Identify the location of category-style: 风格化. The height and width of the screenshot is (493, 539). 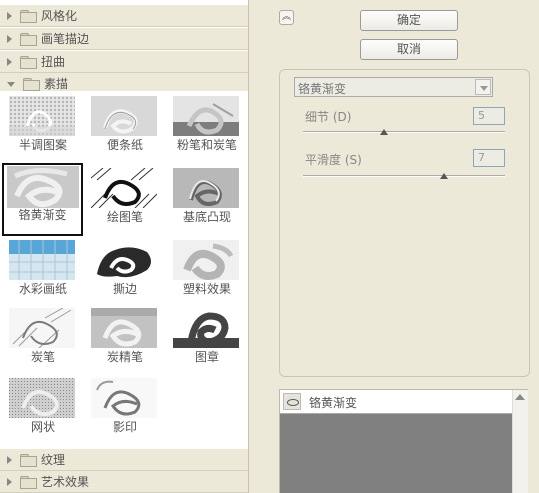
(124, 16).